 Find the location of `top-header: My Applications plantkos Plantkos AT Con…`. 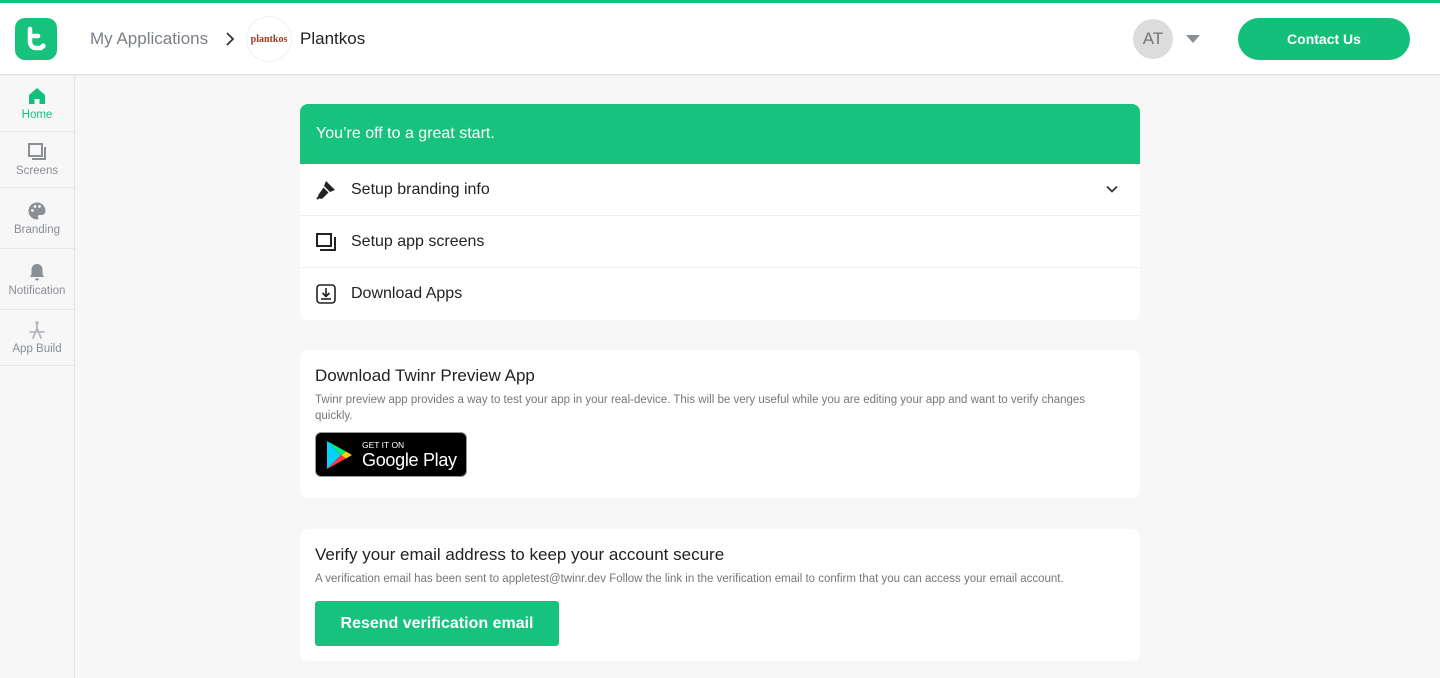

top-header: My Applications plantkos Plantkos AT Con… is located at coordinates (720, 39).